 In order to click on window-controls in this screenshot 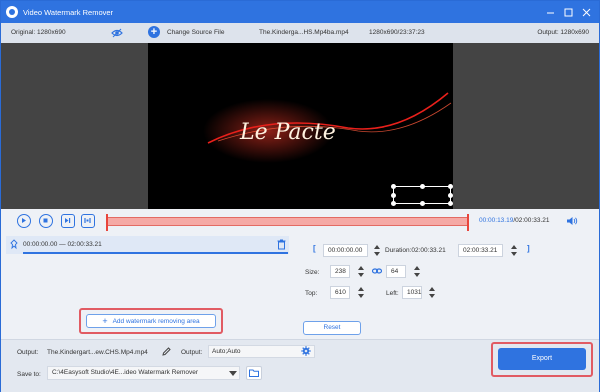, I will do `click(568, 12)`.